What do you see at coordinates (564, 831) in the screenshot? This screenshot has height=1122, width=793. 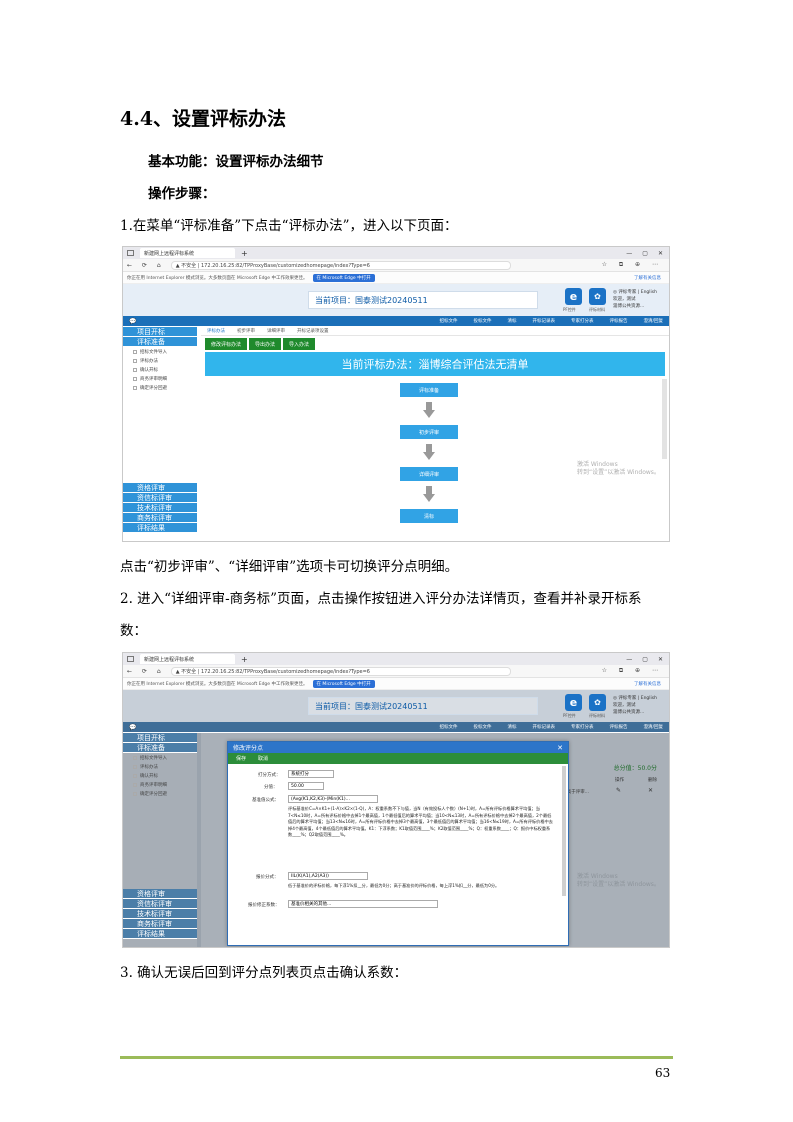 I see `dialog-scrollbar` at bounding box center [564, 831].